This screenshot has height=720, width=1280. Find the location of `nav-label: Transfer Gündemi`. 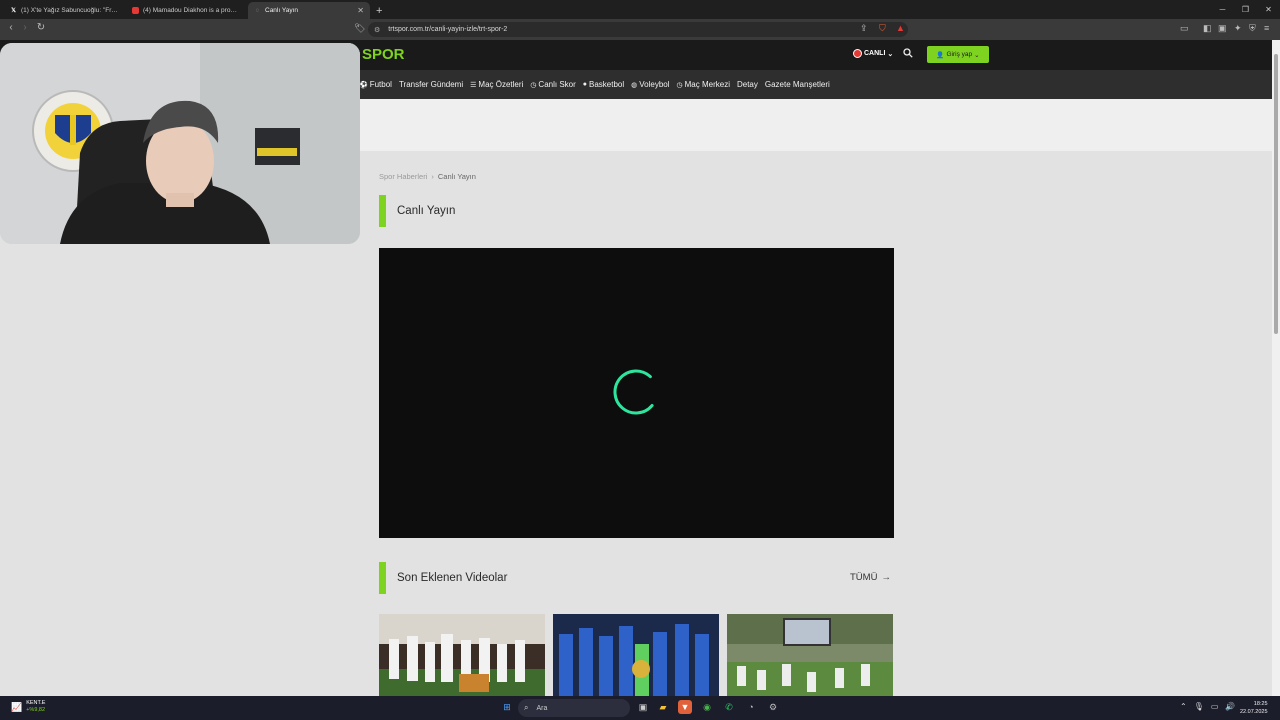

nav-label: Transfer Gündemi is located at coordinates (431, 84).